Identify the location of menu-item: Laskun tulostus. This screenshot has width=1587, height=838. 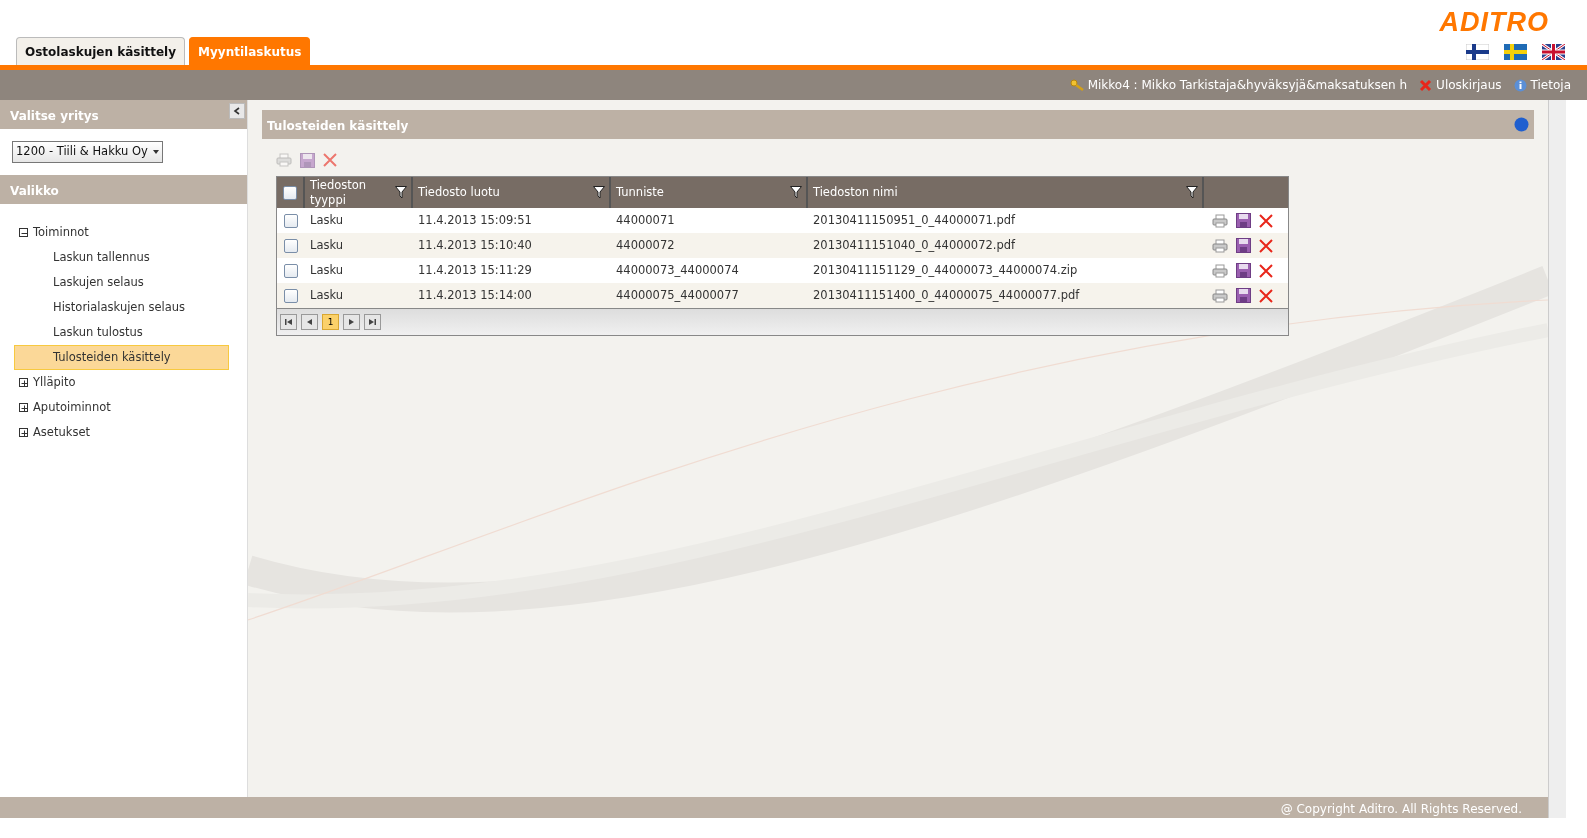
(121, 332).